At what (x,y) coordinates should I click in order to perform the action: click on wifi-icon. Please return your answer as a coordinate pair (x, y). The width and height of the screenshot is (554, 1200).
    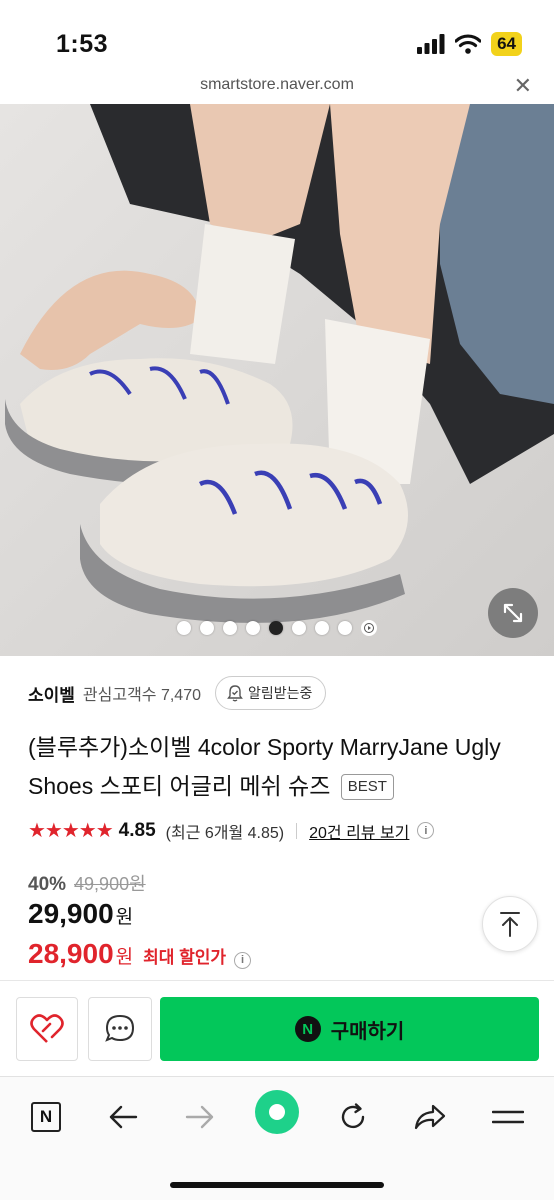
    Looking at the image, I should click on (468, 44).